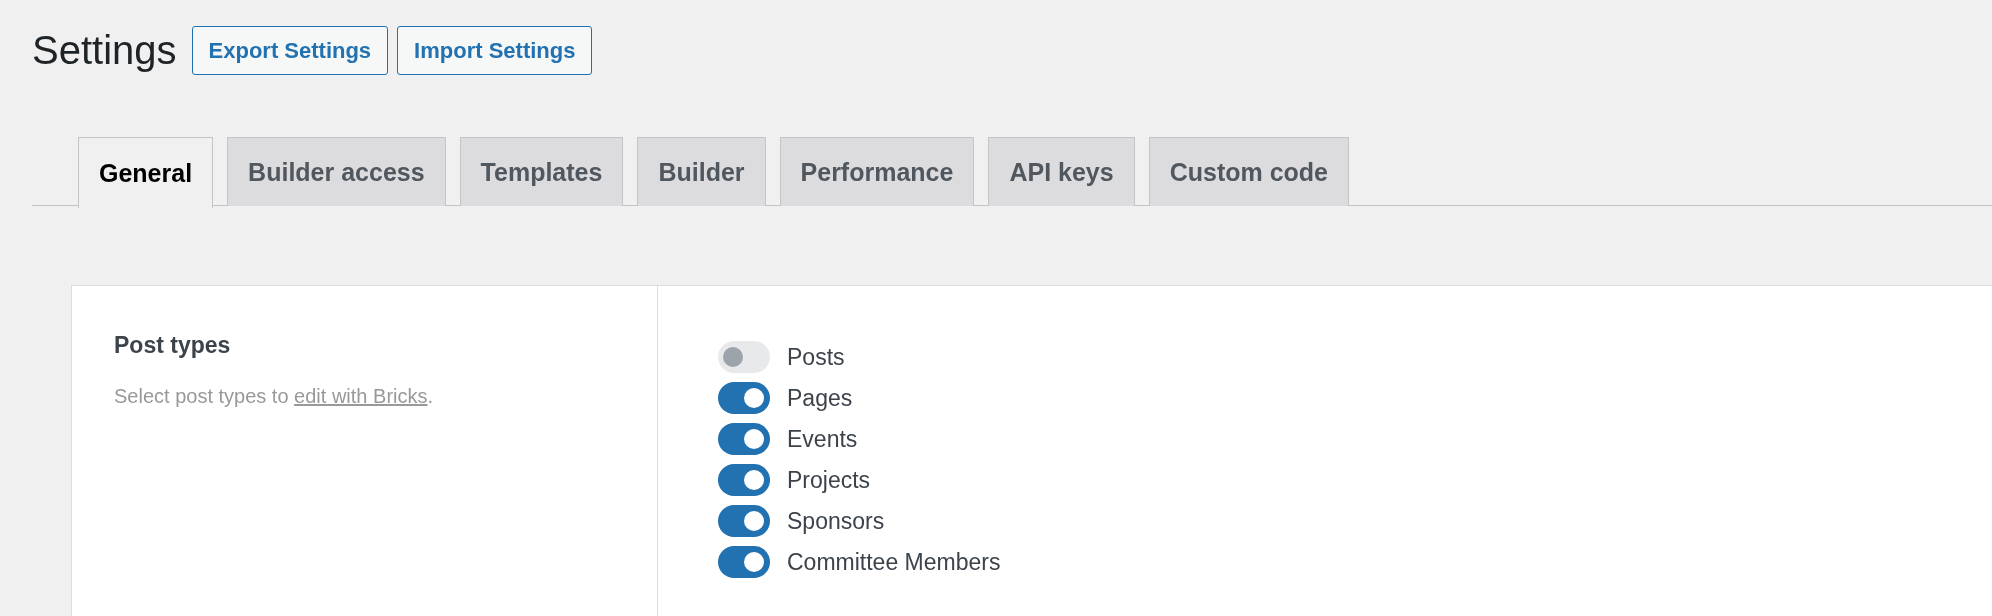 Image resolution: width=1992 pixels, height=616 pixels. I want to click on tab: Templates, so click(541, 171).